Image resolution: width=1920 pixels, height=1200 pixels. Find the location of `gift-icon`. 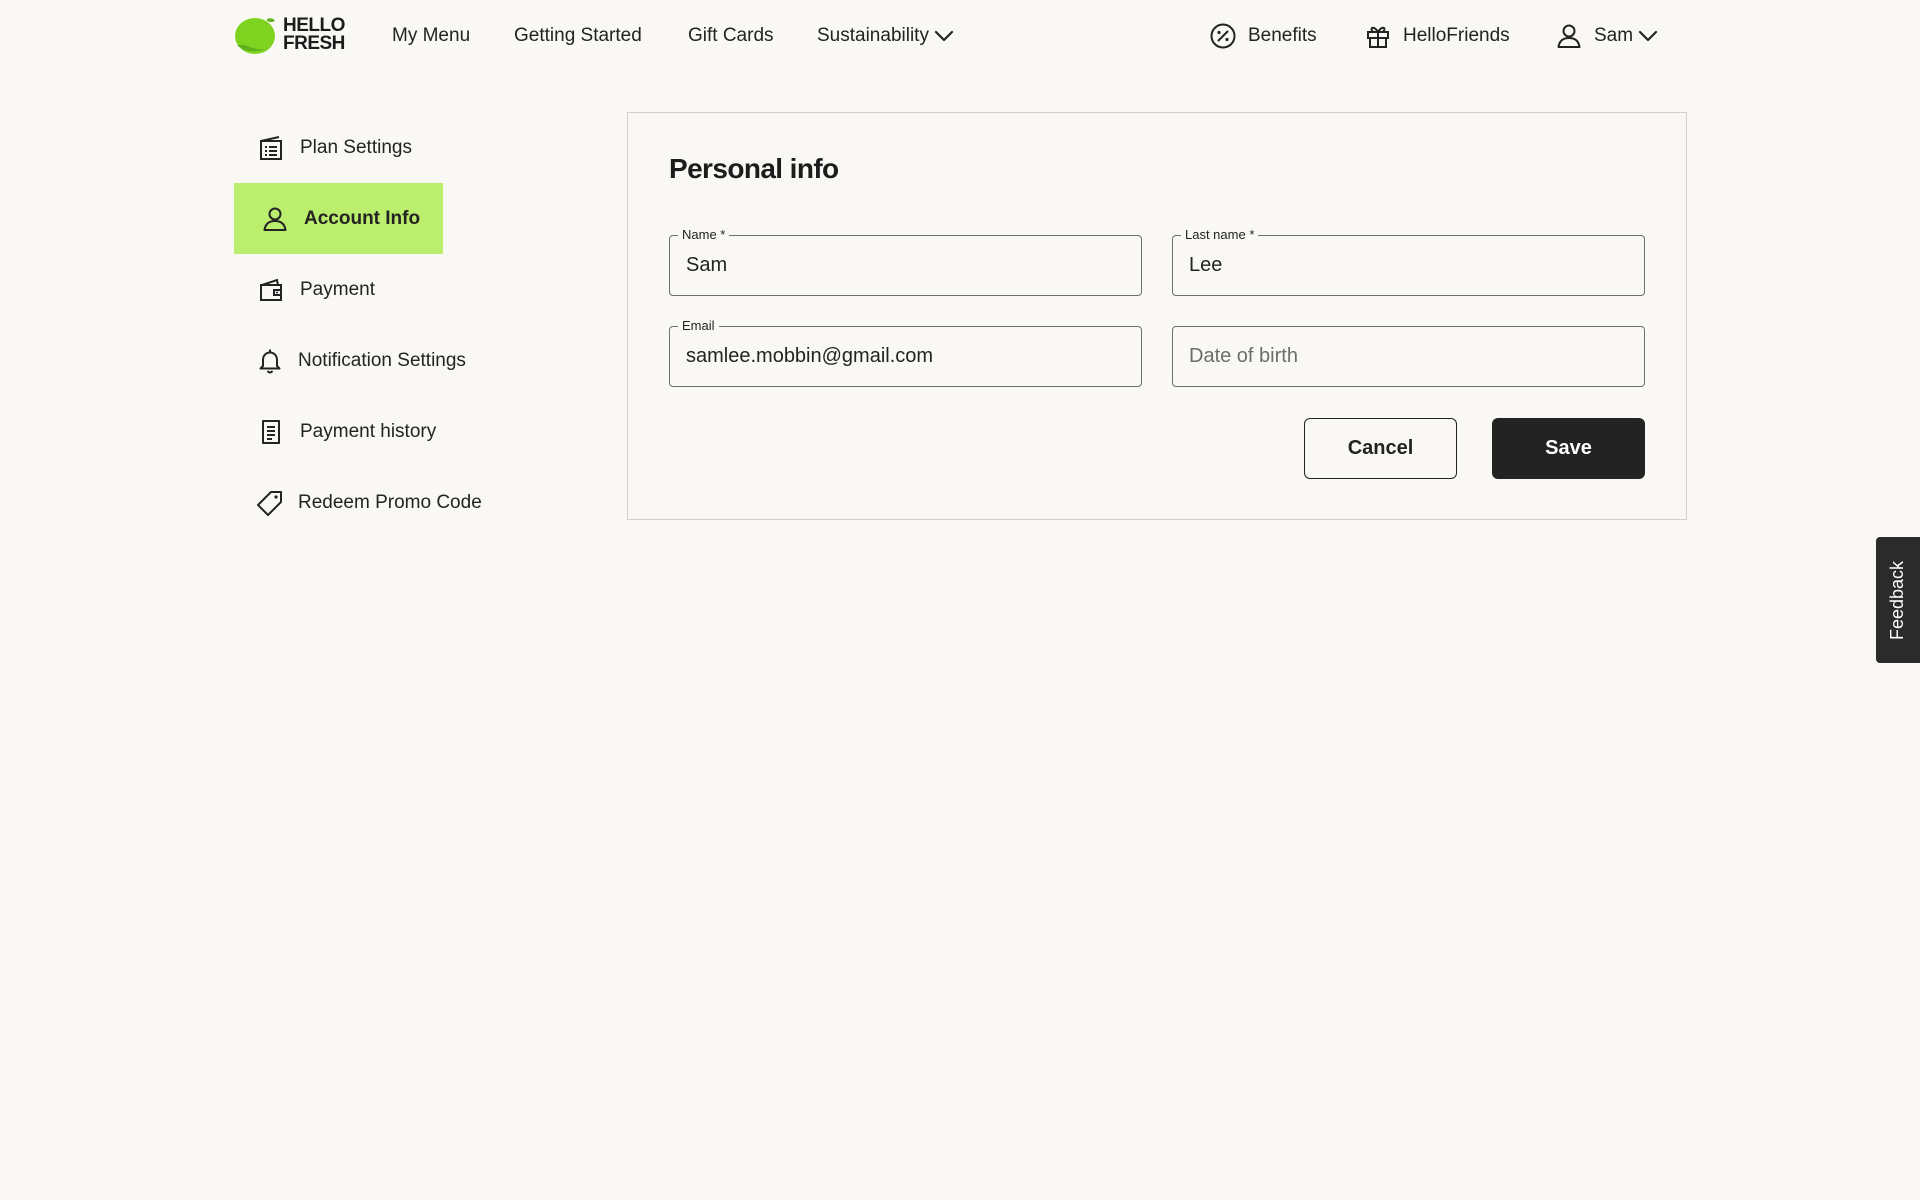

gift-icon is located at coordinates (1378, 36).